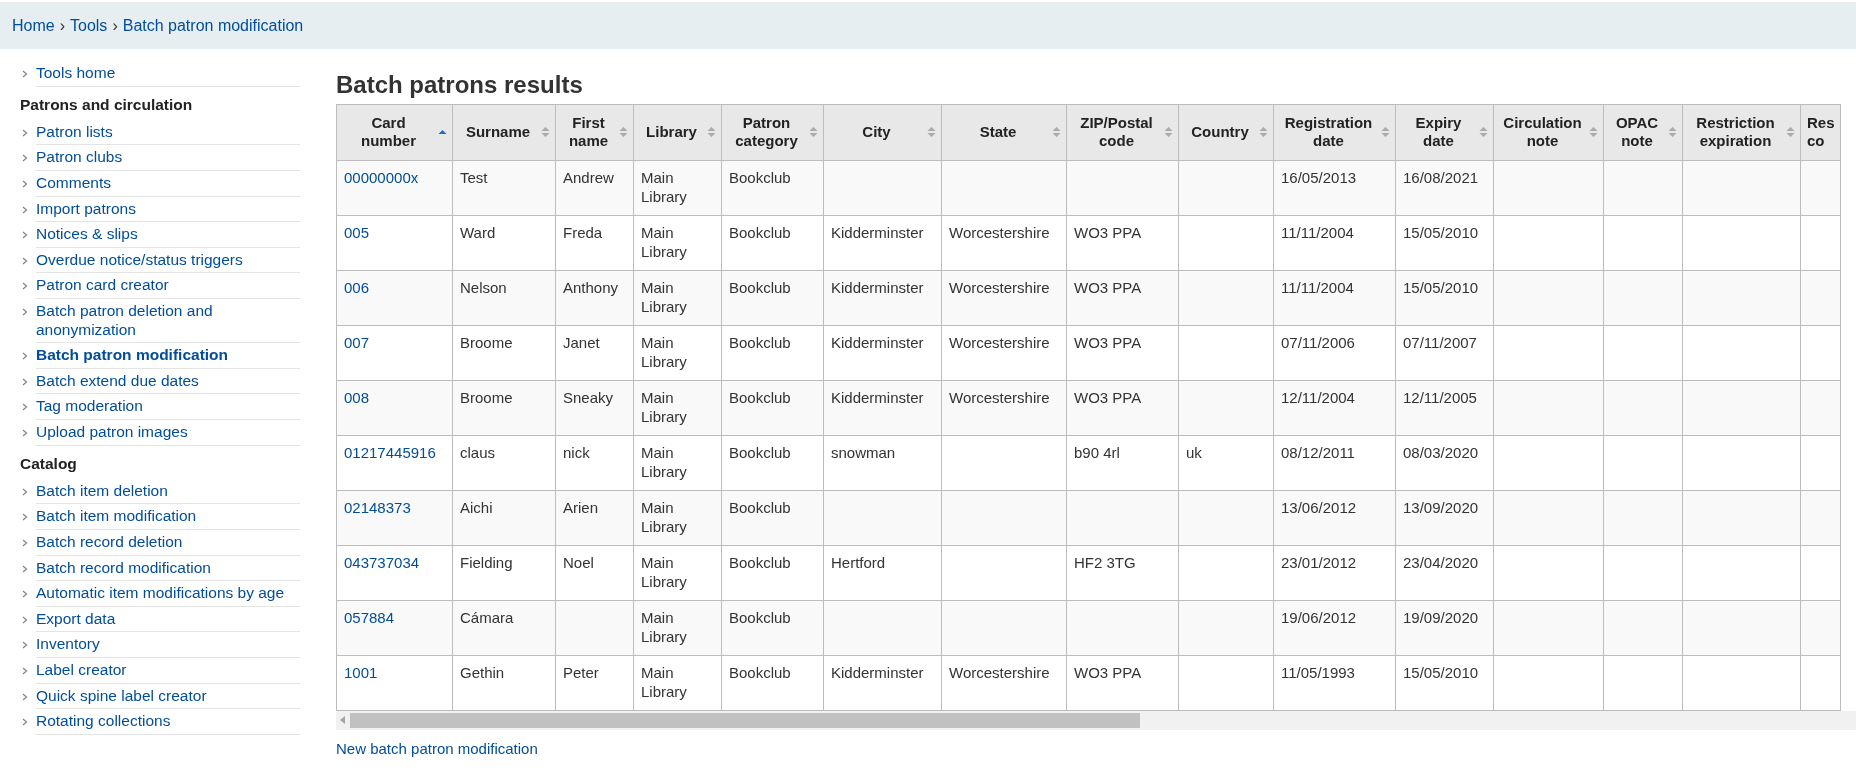 The height and width of the screenshot is (770, 1856). What do you see at coordinates (882, 243) in the screenshot?
I see `table-cell: Kidderminster` at bounding box center [882, 243].